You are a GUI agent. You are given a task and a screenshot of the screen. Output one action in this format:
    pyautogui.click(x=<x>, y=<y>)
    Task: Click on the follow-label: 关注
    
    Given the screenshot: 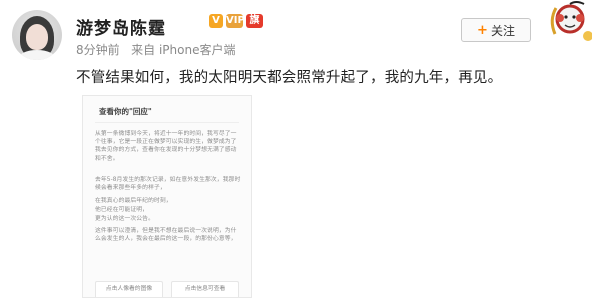 What is the action you would take?
    pyautogui.click(x=502, y=30)
    